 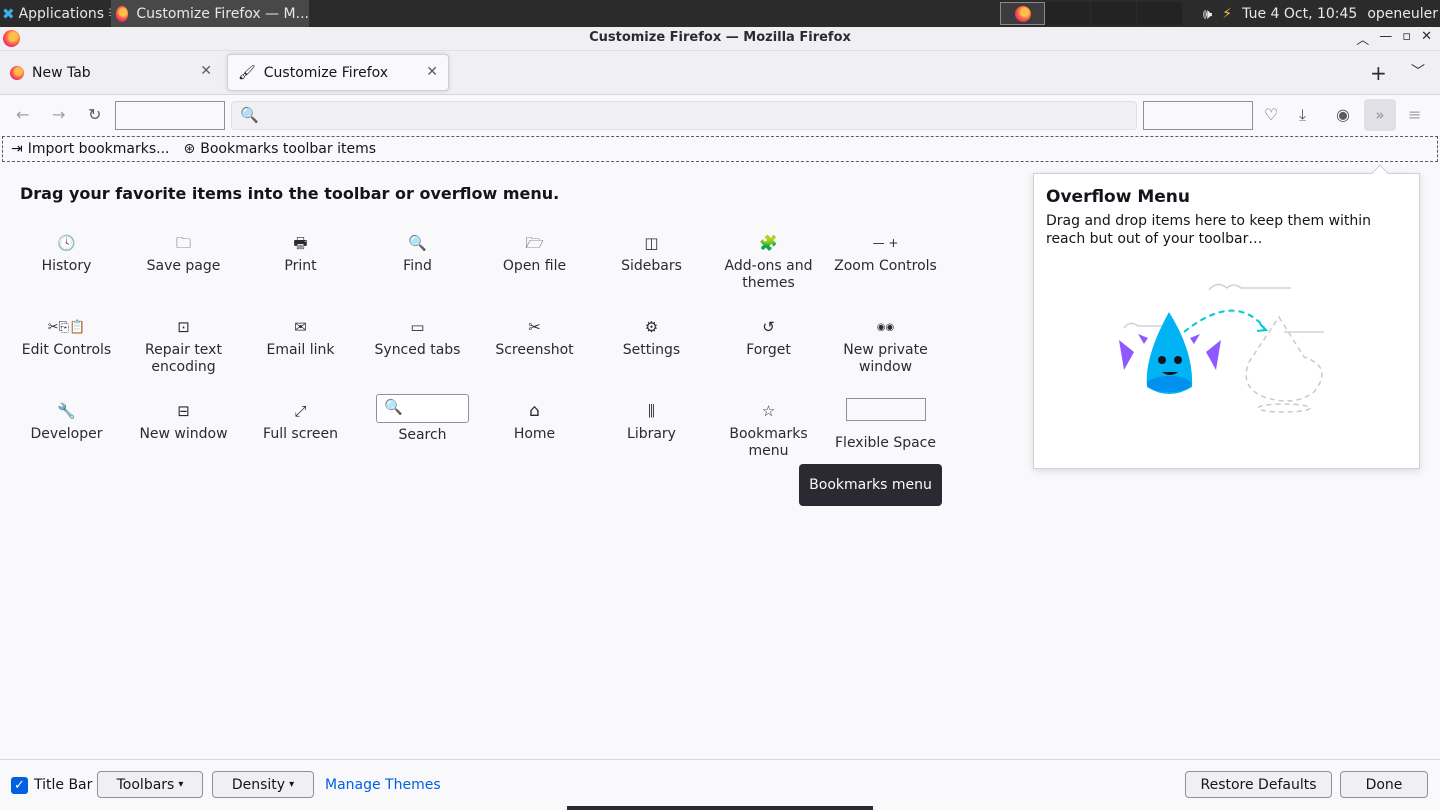 I want to click on toolbars-button: Toolbars ▾, so click(x=150, y=784).